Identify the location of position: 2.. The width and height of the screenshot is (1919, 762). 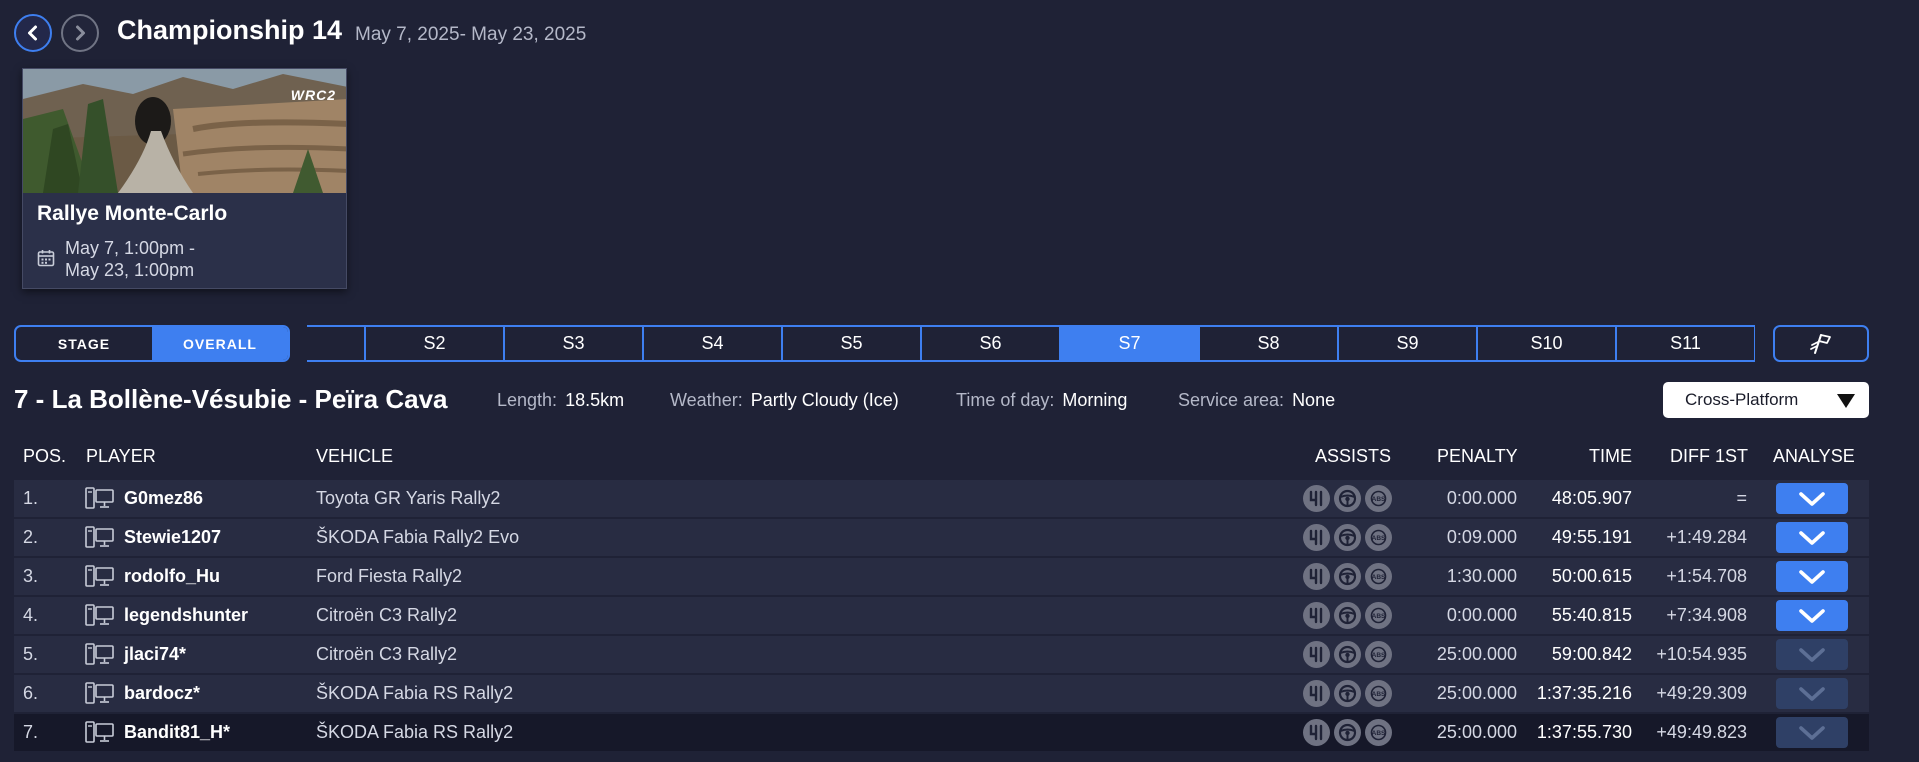
(31, 537).